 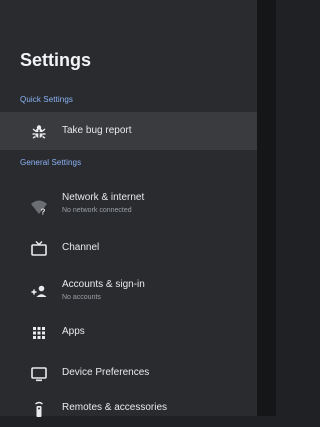 What do you see at coordinates (103, 284) in the screenshot?
I see `menu-item-label: Accounts & sign-in` at bounding box center [103, 284].